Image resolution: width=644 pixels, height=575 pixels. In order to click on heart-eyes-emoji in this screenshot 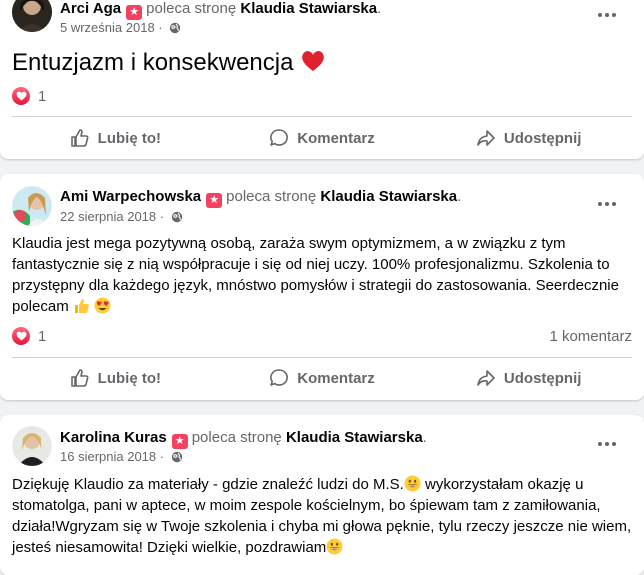, I will do `click(102, 305)`.